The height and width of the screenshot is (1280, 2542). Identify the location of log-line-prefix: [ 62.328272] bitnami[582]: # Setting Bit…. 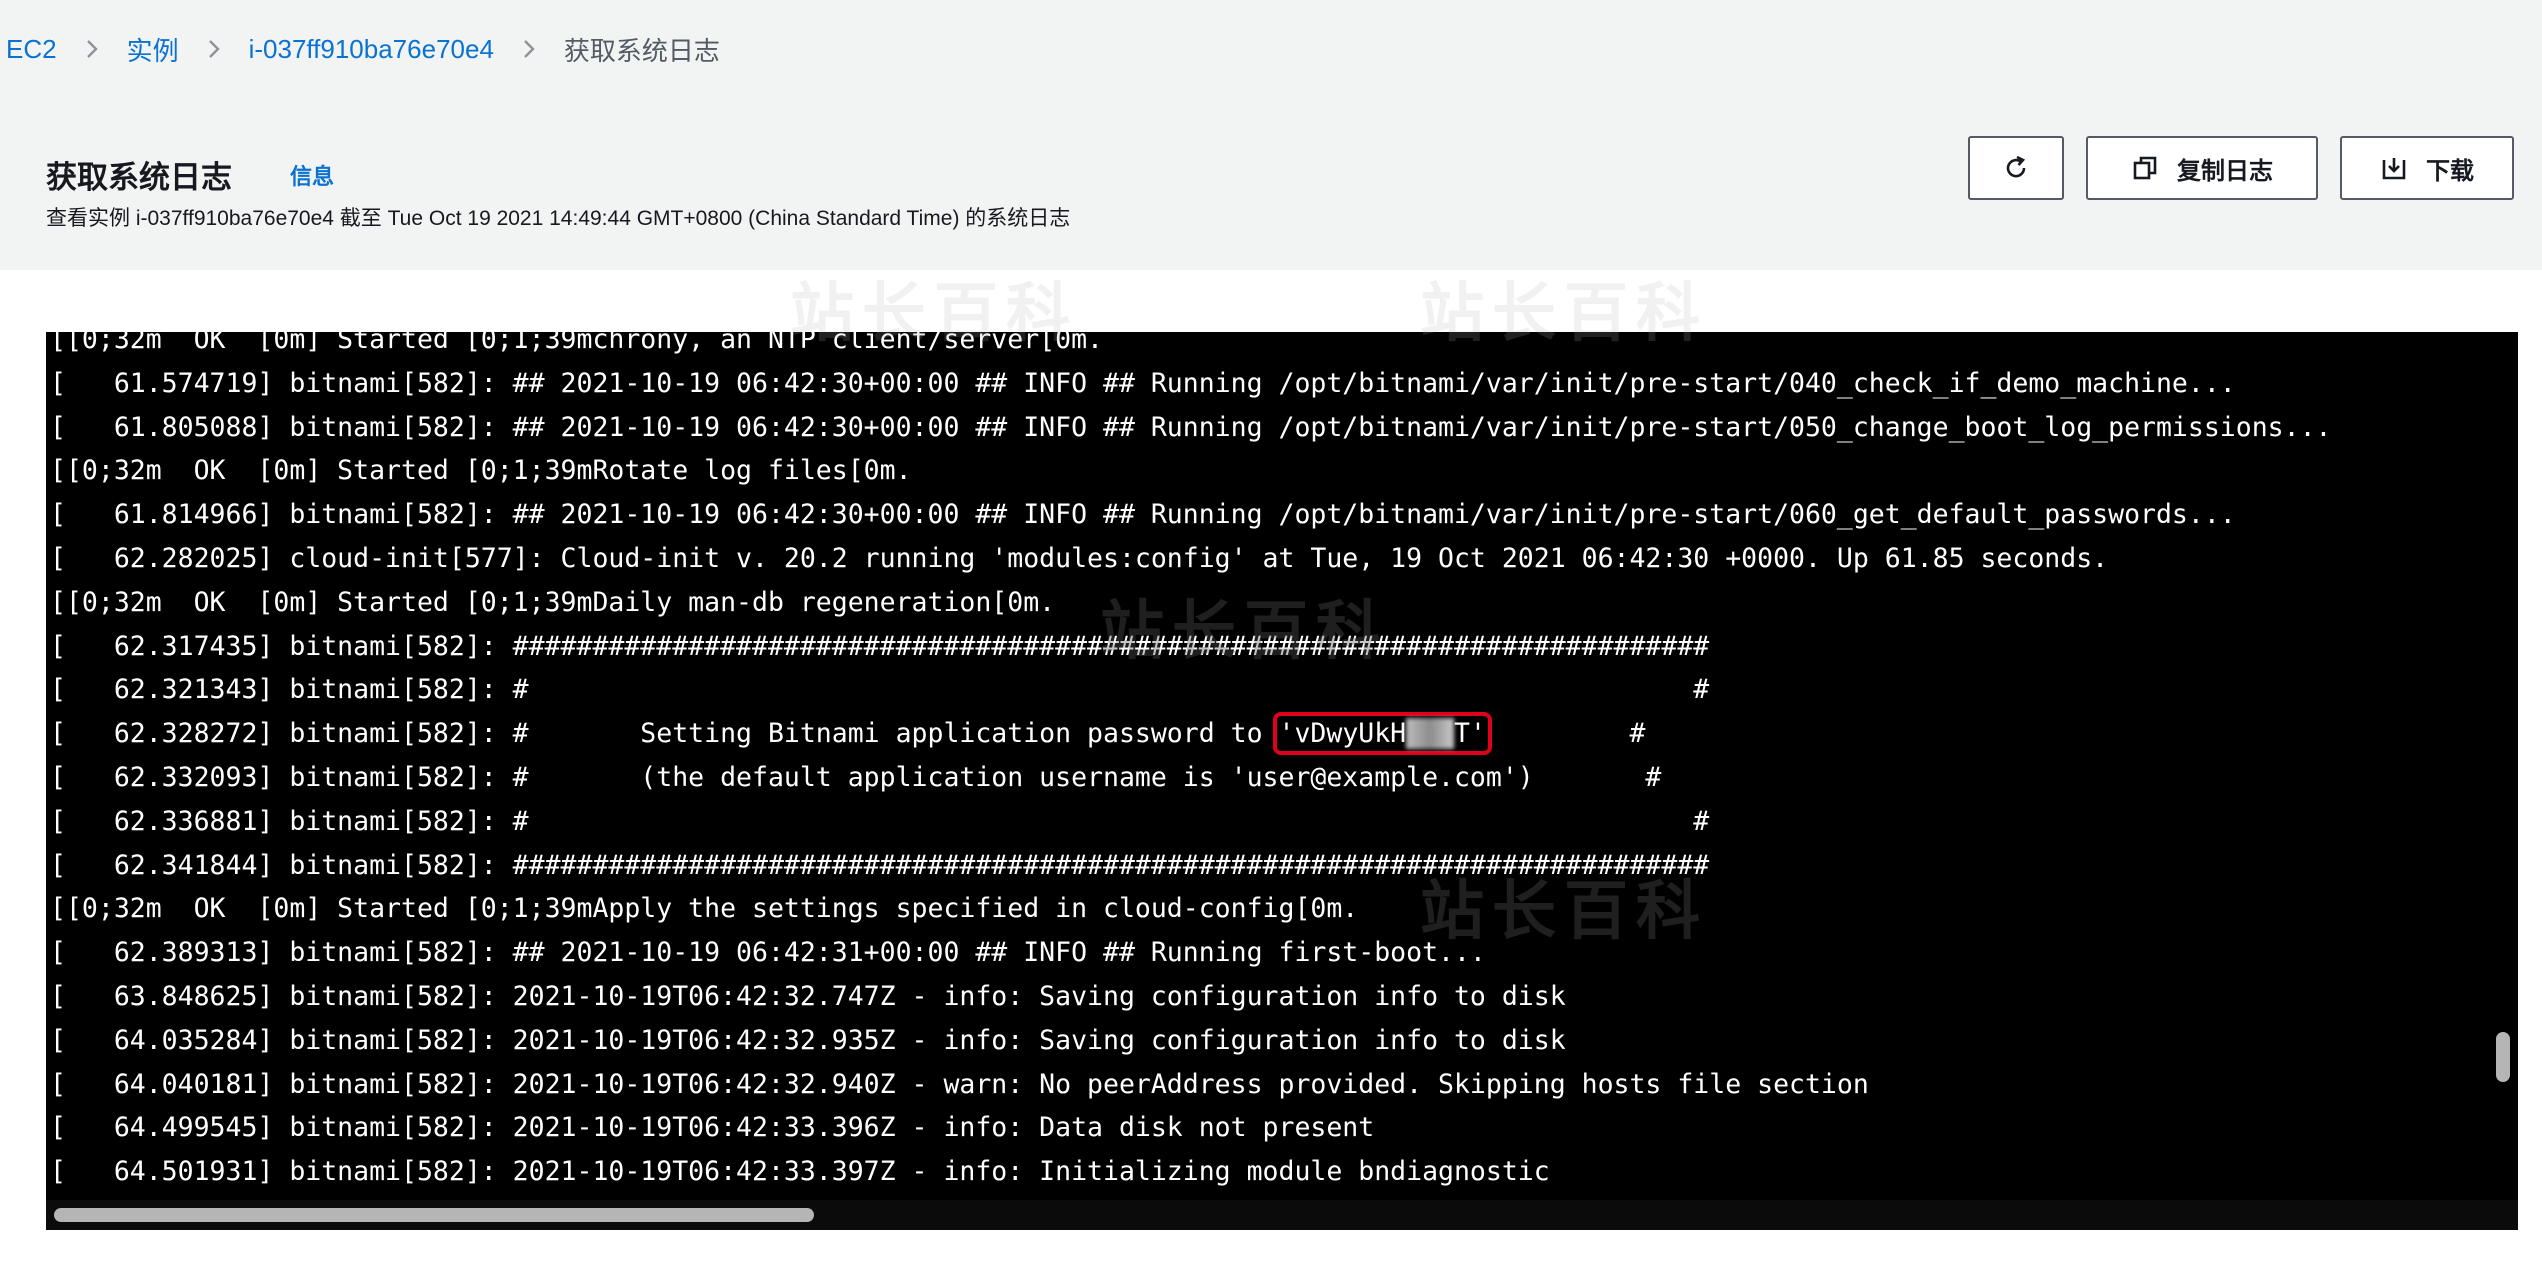
(664, 734).